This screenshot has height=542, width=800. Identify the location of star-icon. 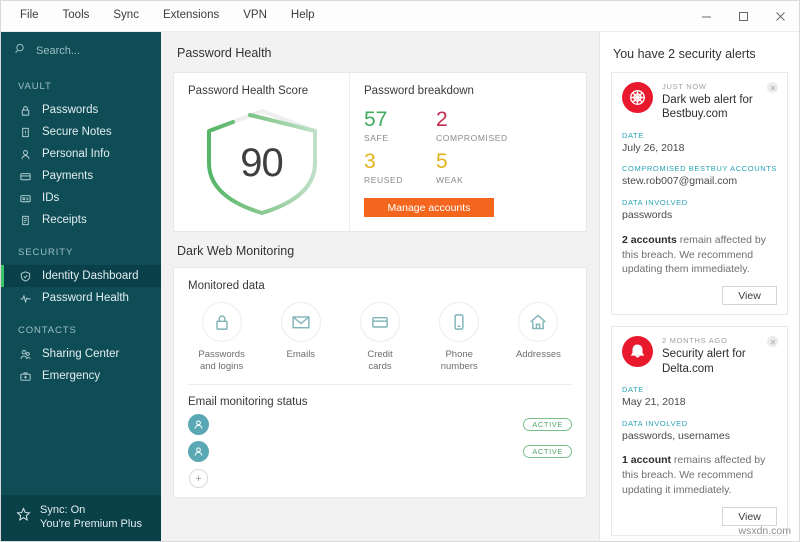
(23, 517).